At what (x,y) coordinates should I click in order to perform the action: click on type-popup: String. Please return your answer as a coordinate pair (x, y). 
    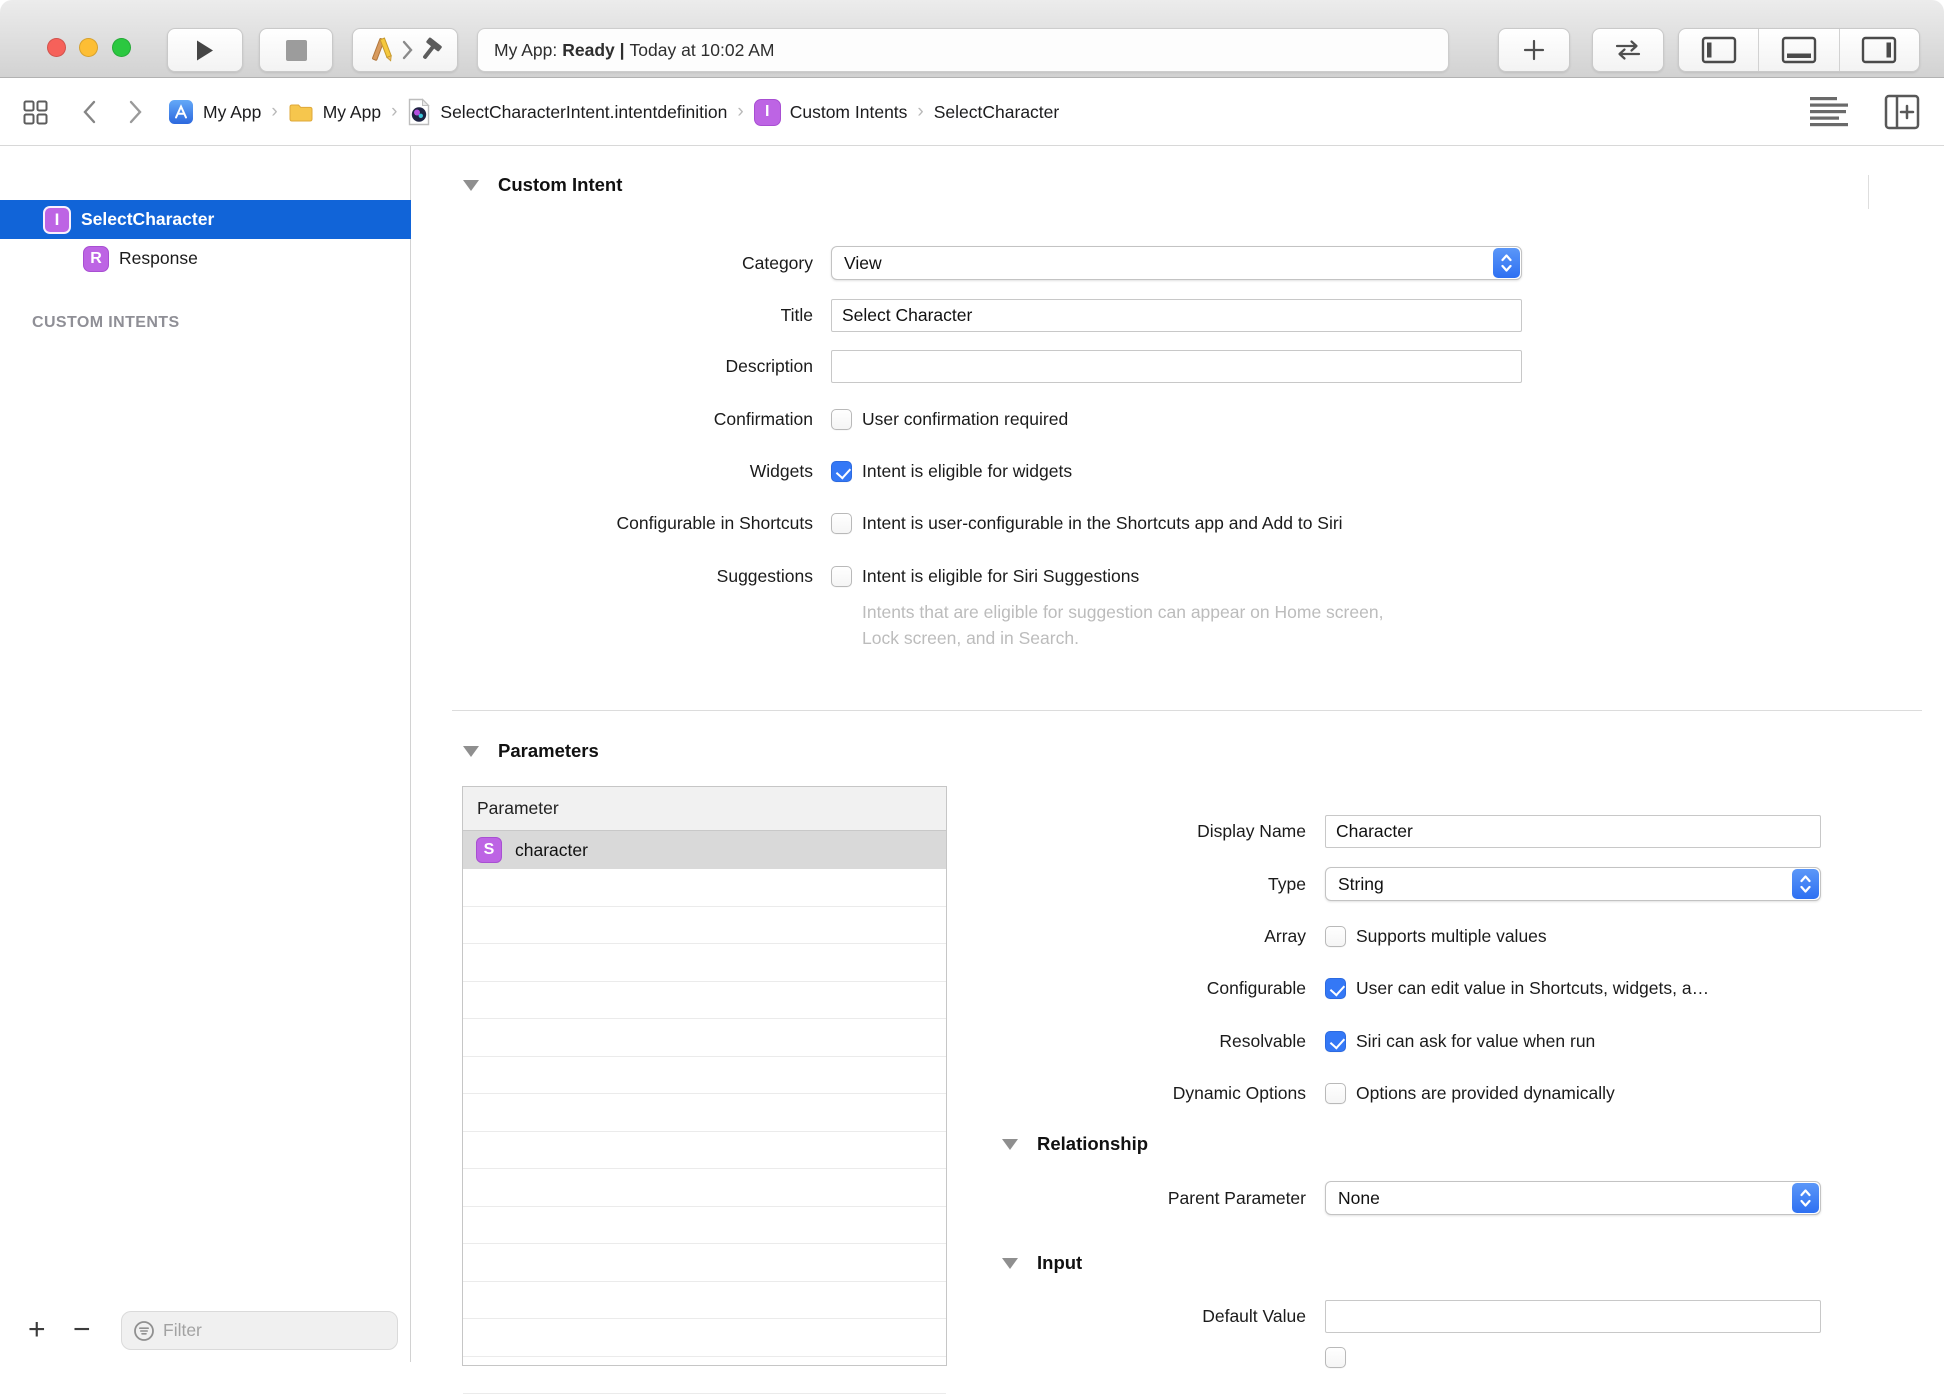
    Looking at the image, I should click on (1573, 884).